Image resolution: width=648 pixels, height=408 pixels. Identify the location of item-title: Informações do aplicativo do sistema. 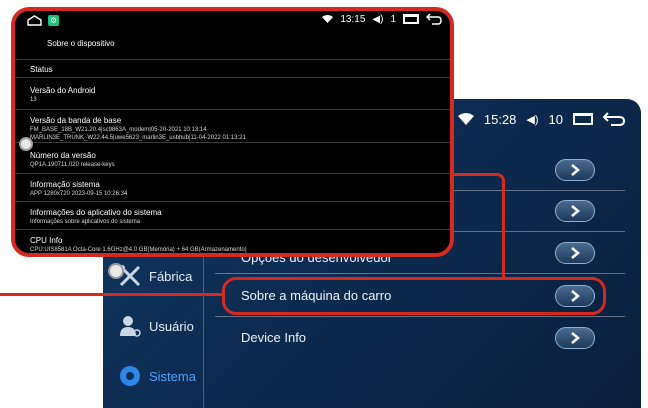
(96, 212).